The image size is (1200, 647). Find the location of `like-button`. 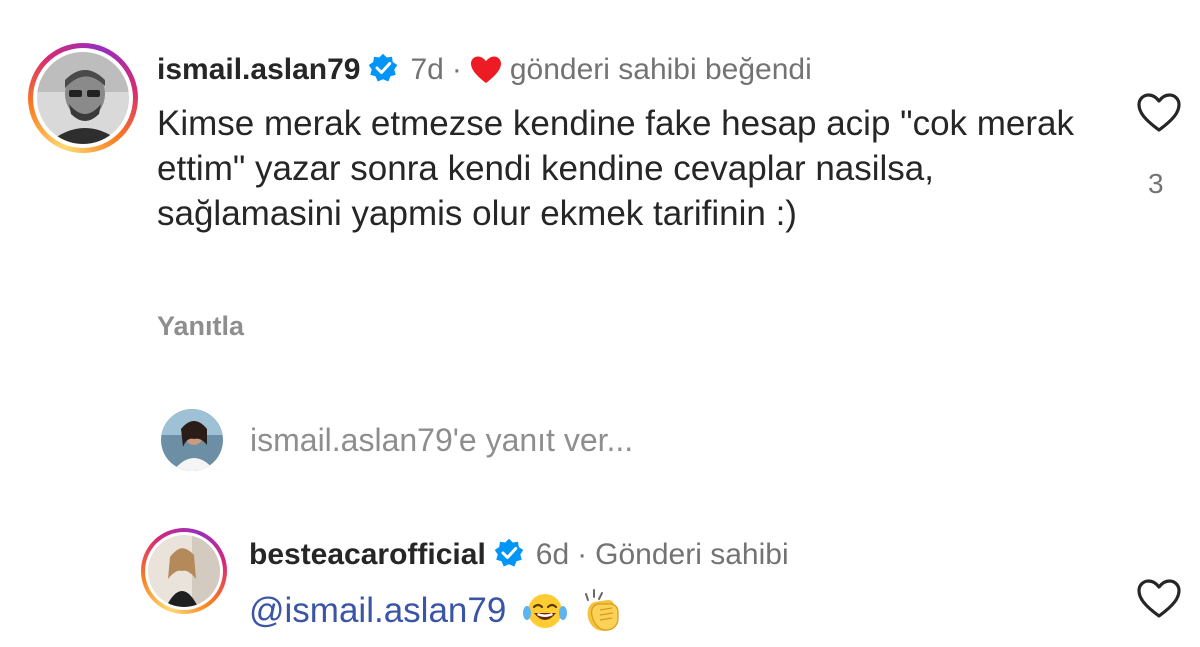

like-button is located at coordinates (1159, 113).